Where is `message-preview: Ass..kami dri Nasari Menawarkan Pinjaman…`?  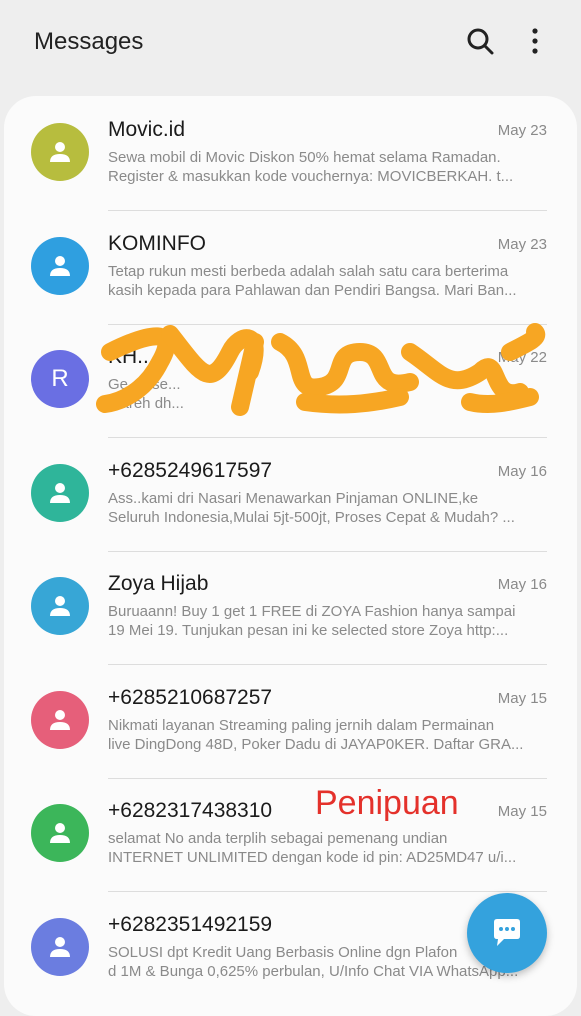 message-preview: Ass..kami dri Nasari Menawarkan Pinjaman… is located at coordinates (323, 508).